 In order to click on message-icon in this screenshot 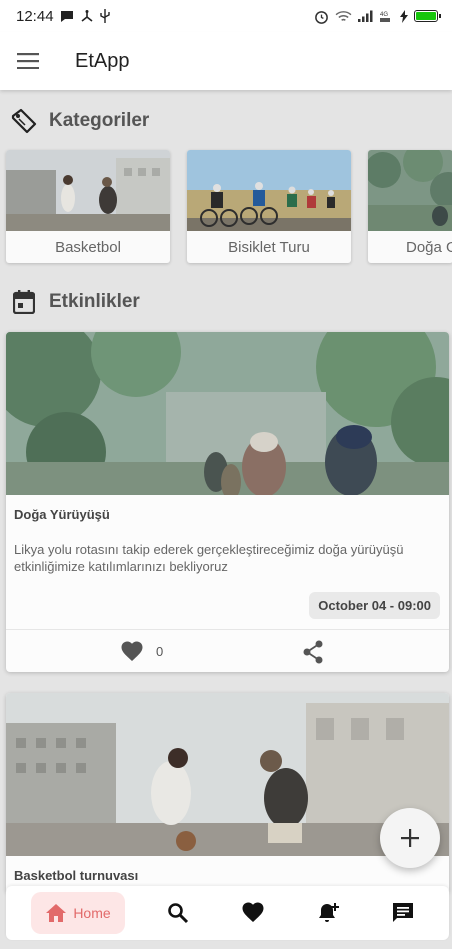, I will do `click(66, 16)`.